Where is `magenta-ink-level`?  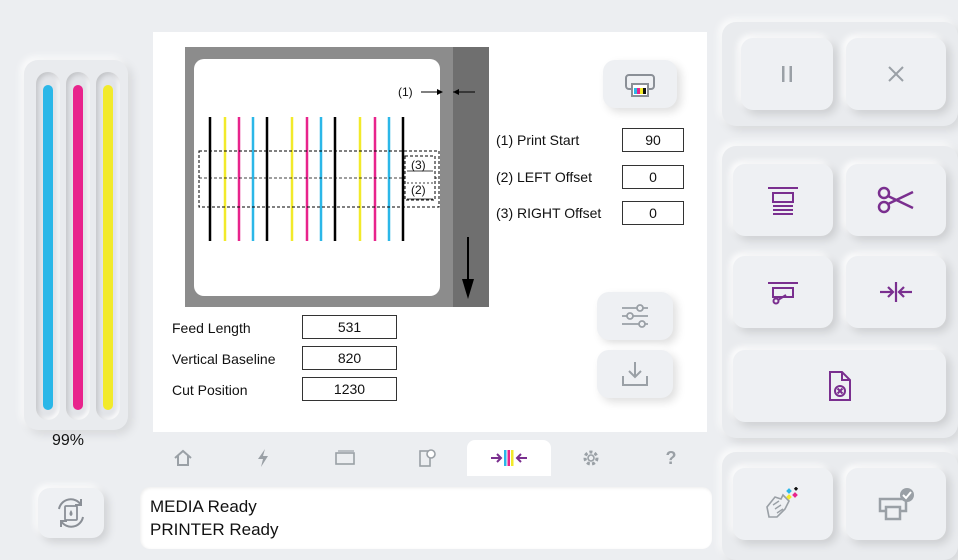 magenta-ink-level is located at coordinates (78, 247).